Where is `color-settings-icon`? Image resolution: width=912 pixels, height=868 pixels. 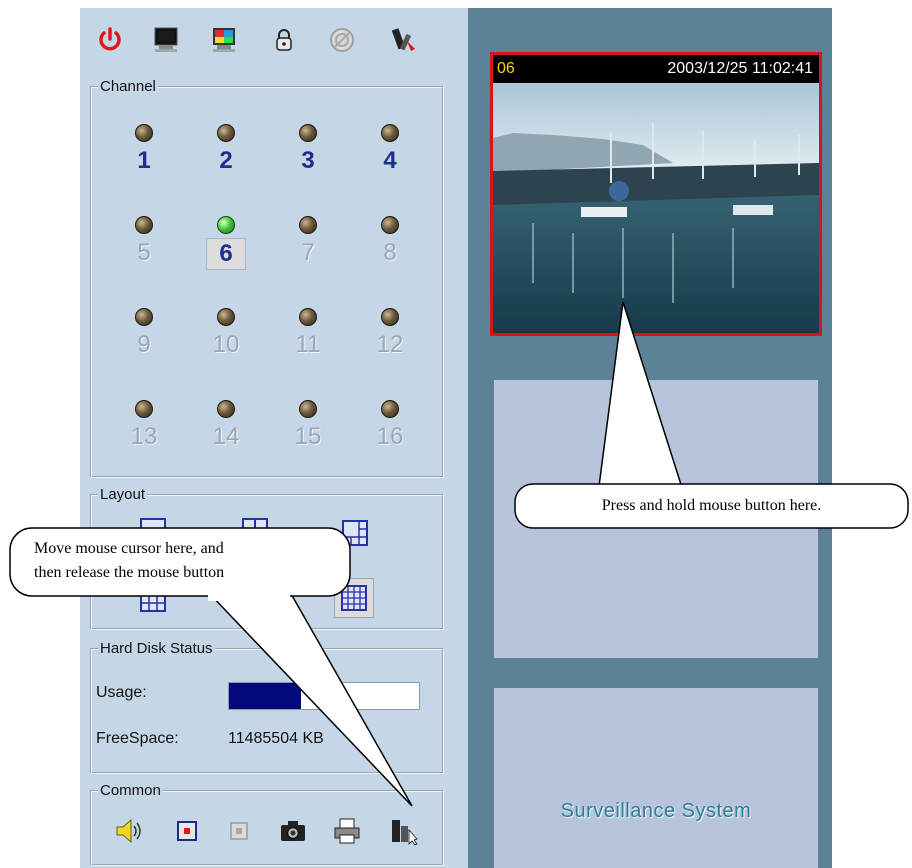
color-settings-icon is located at coordinates (224, 40).